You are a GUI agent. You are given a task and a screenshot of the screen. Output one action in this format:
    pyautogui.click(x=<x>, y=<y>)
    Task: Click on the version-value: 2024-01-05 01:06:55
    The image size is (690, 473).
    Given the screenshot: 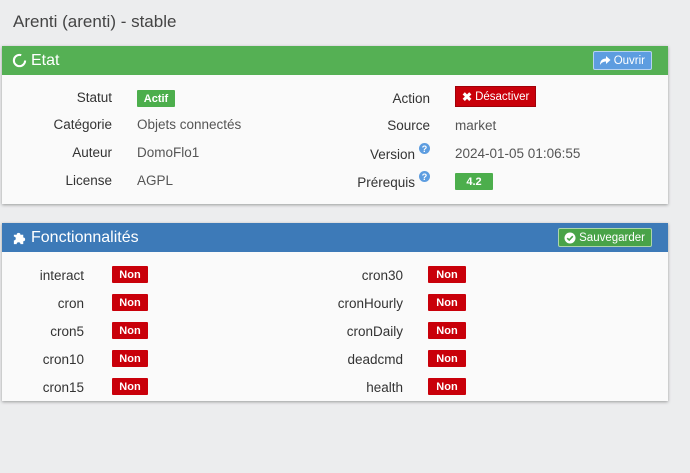 What is the action you would take?
    pyautogui.click(x=518, y=153)
    